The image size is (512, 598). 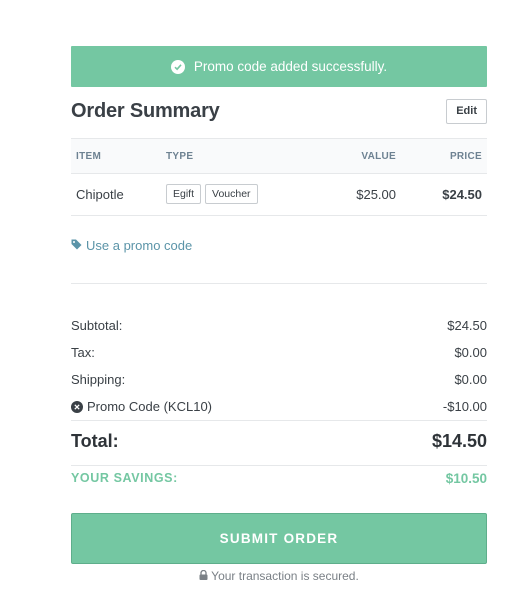 What do you see at coordinates (285, 576) in the screenshot?
I see `secure-text: Your transaction is secured.` at bounding box center [285, 576].